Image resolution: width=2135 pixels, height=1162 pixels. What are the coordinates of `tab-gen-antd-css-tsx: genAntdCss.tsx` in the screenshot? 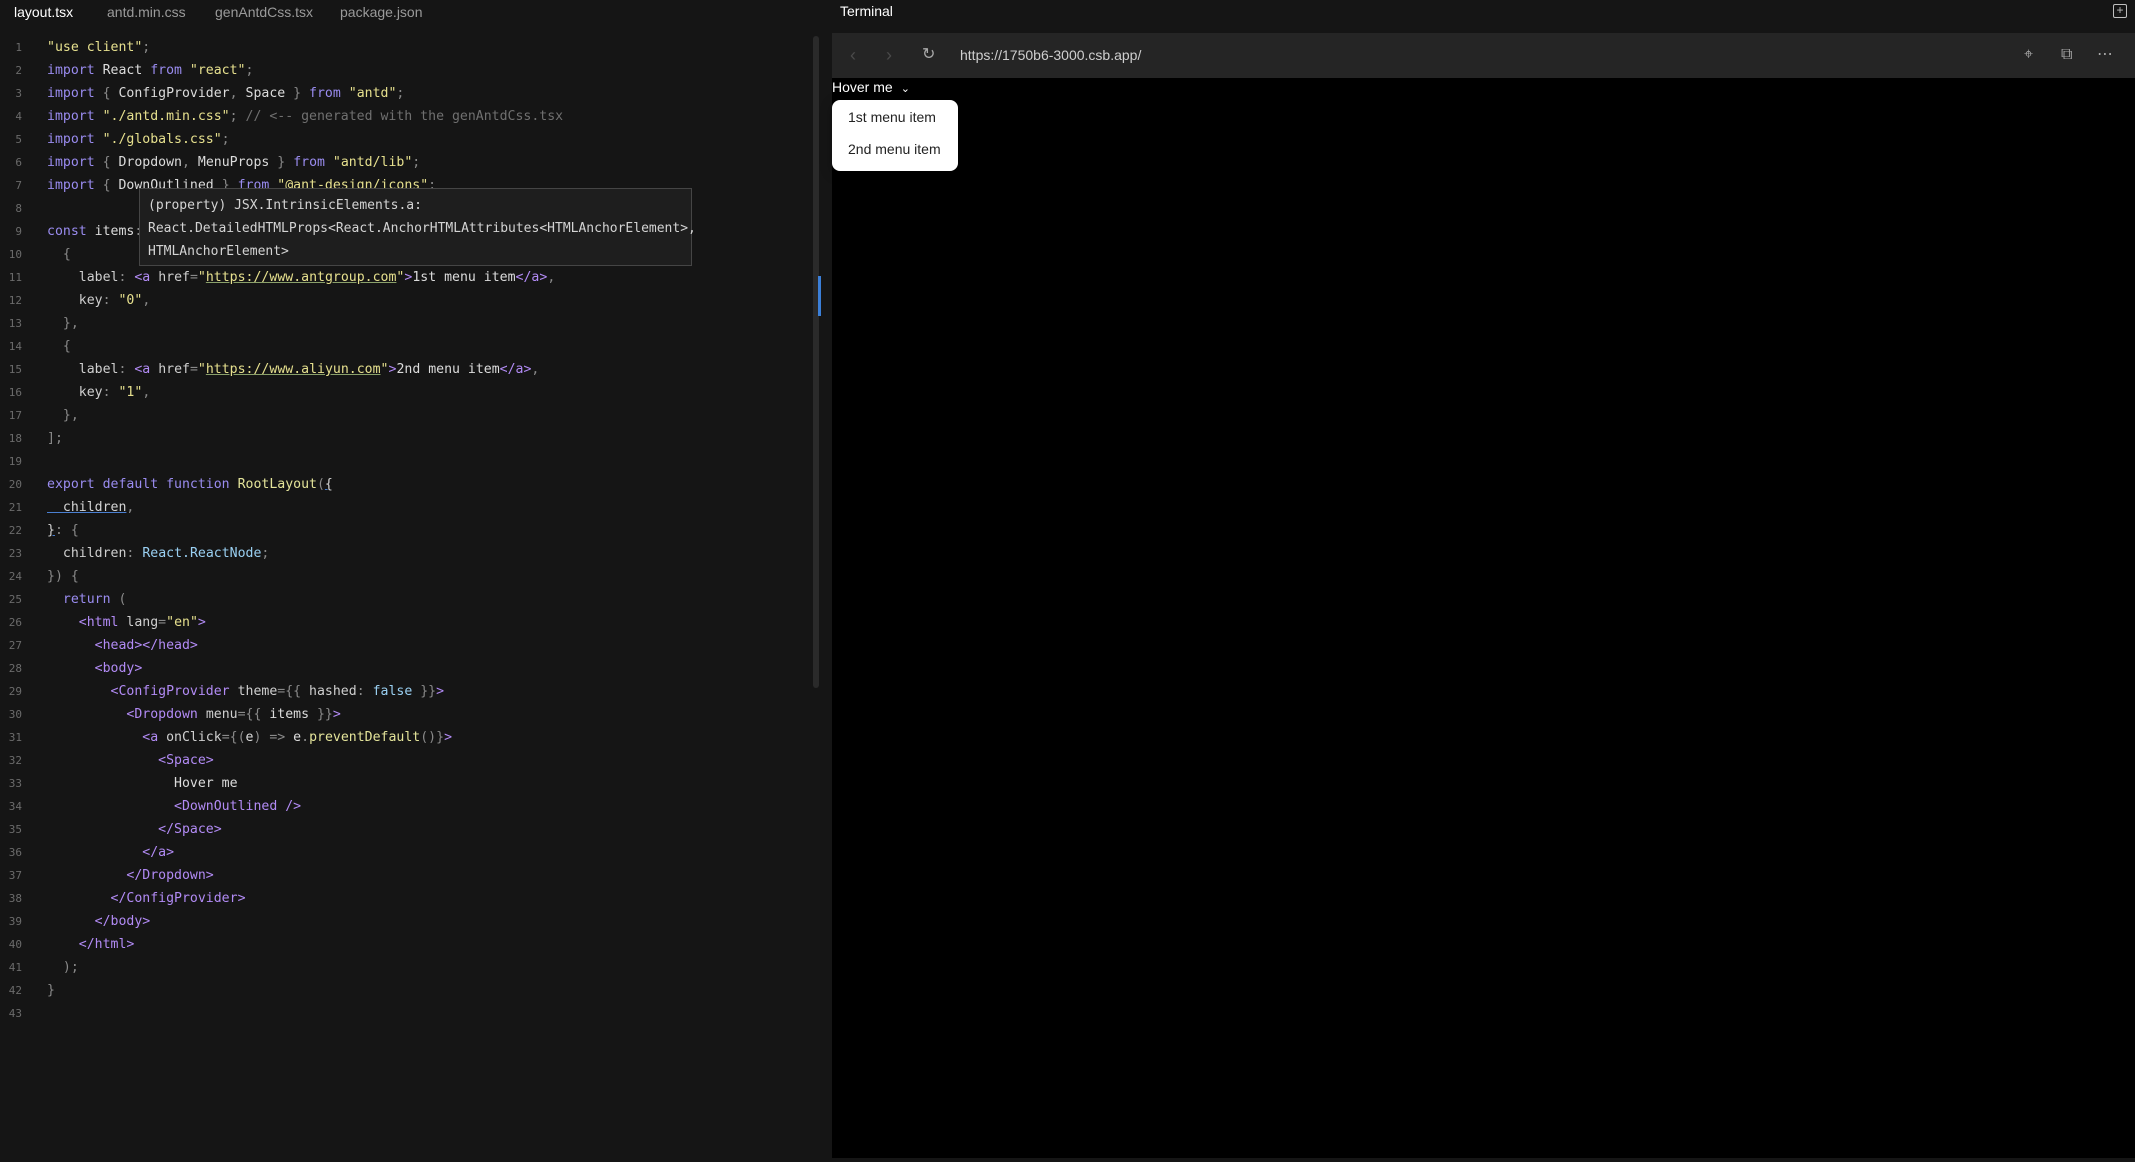 It's located at (264, 13).